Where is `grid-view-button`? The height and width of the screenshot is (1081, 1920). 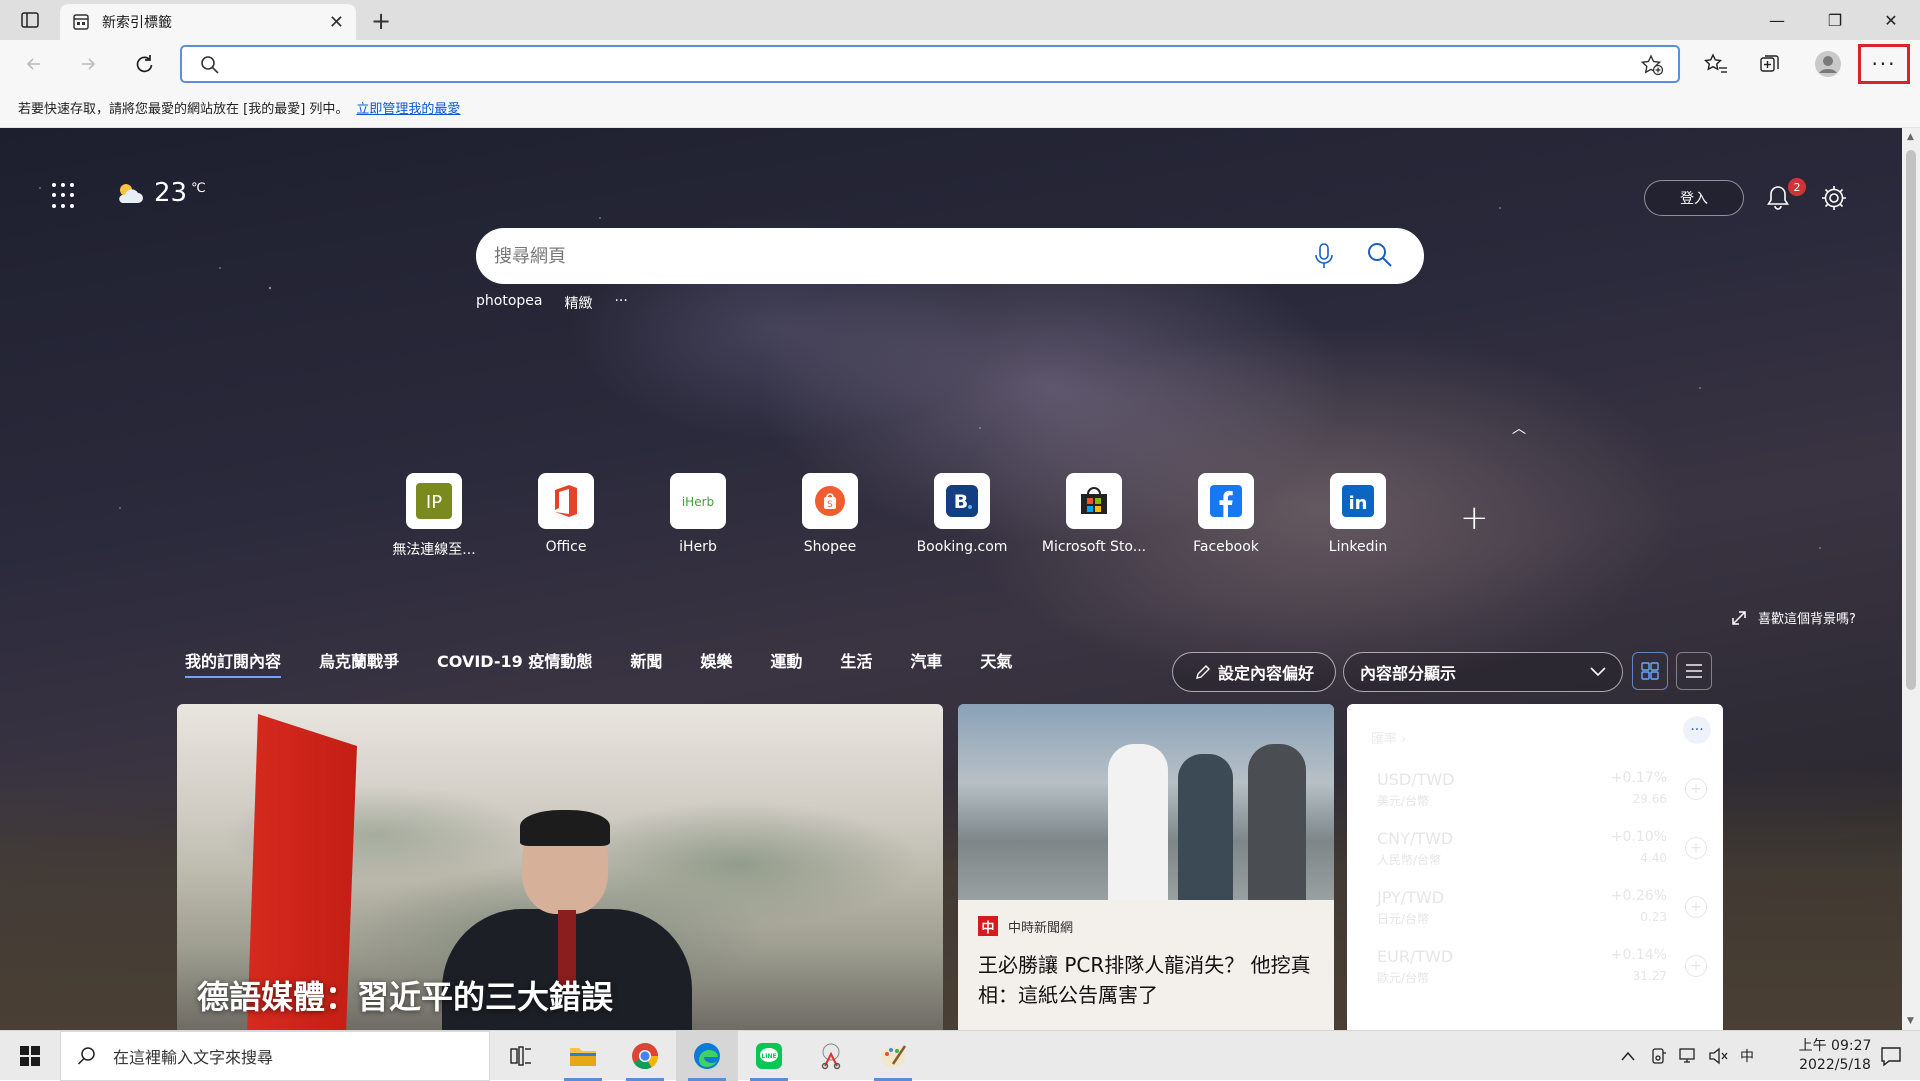 grid-view-button is located at coordinates (1650, 671).